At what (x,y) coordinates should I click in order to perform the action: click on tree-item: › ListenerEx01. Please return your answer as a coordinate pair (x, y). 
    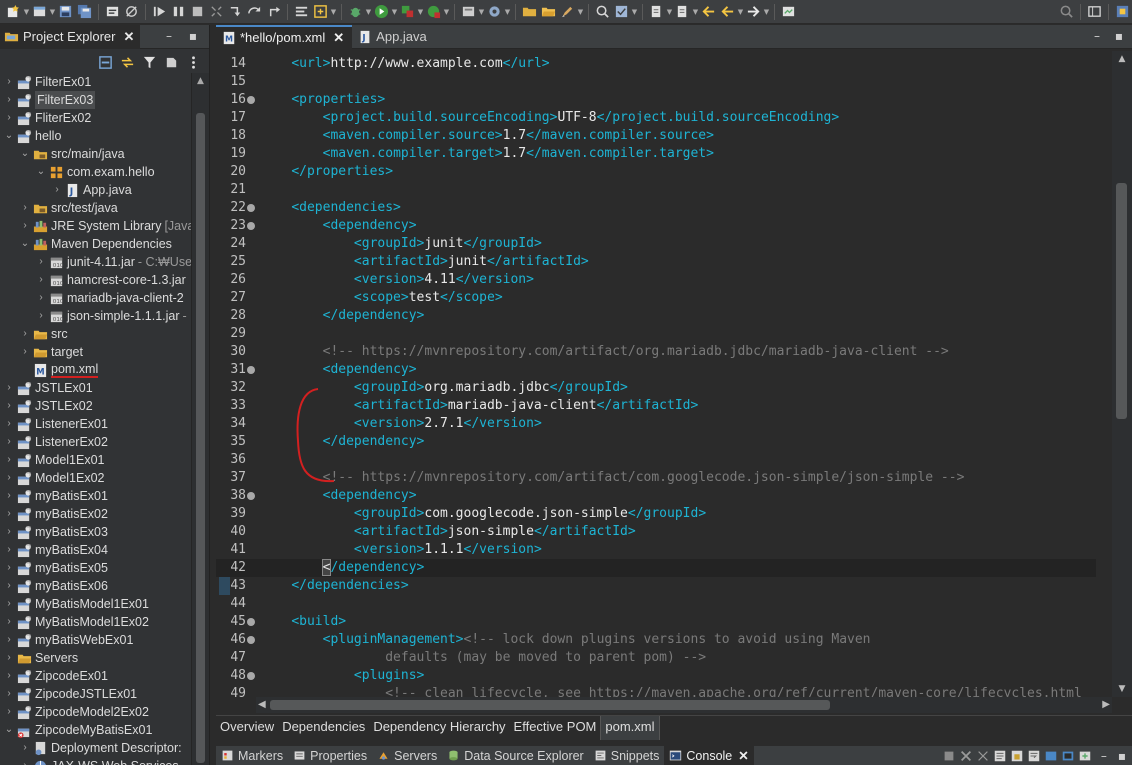
    Looking at the image, I should click on (96, 424).